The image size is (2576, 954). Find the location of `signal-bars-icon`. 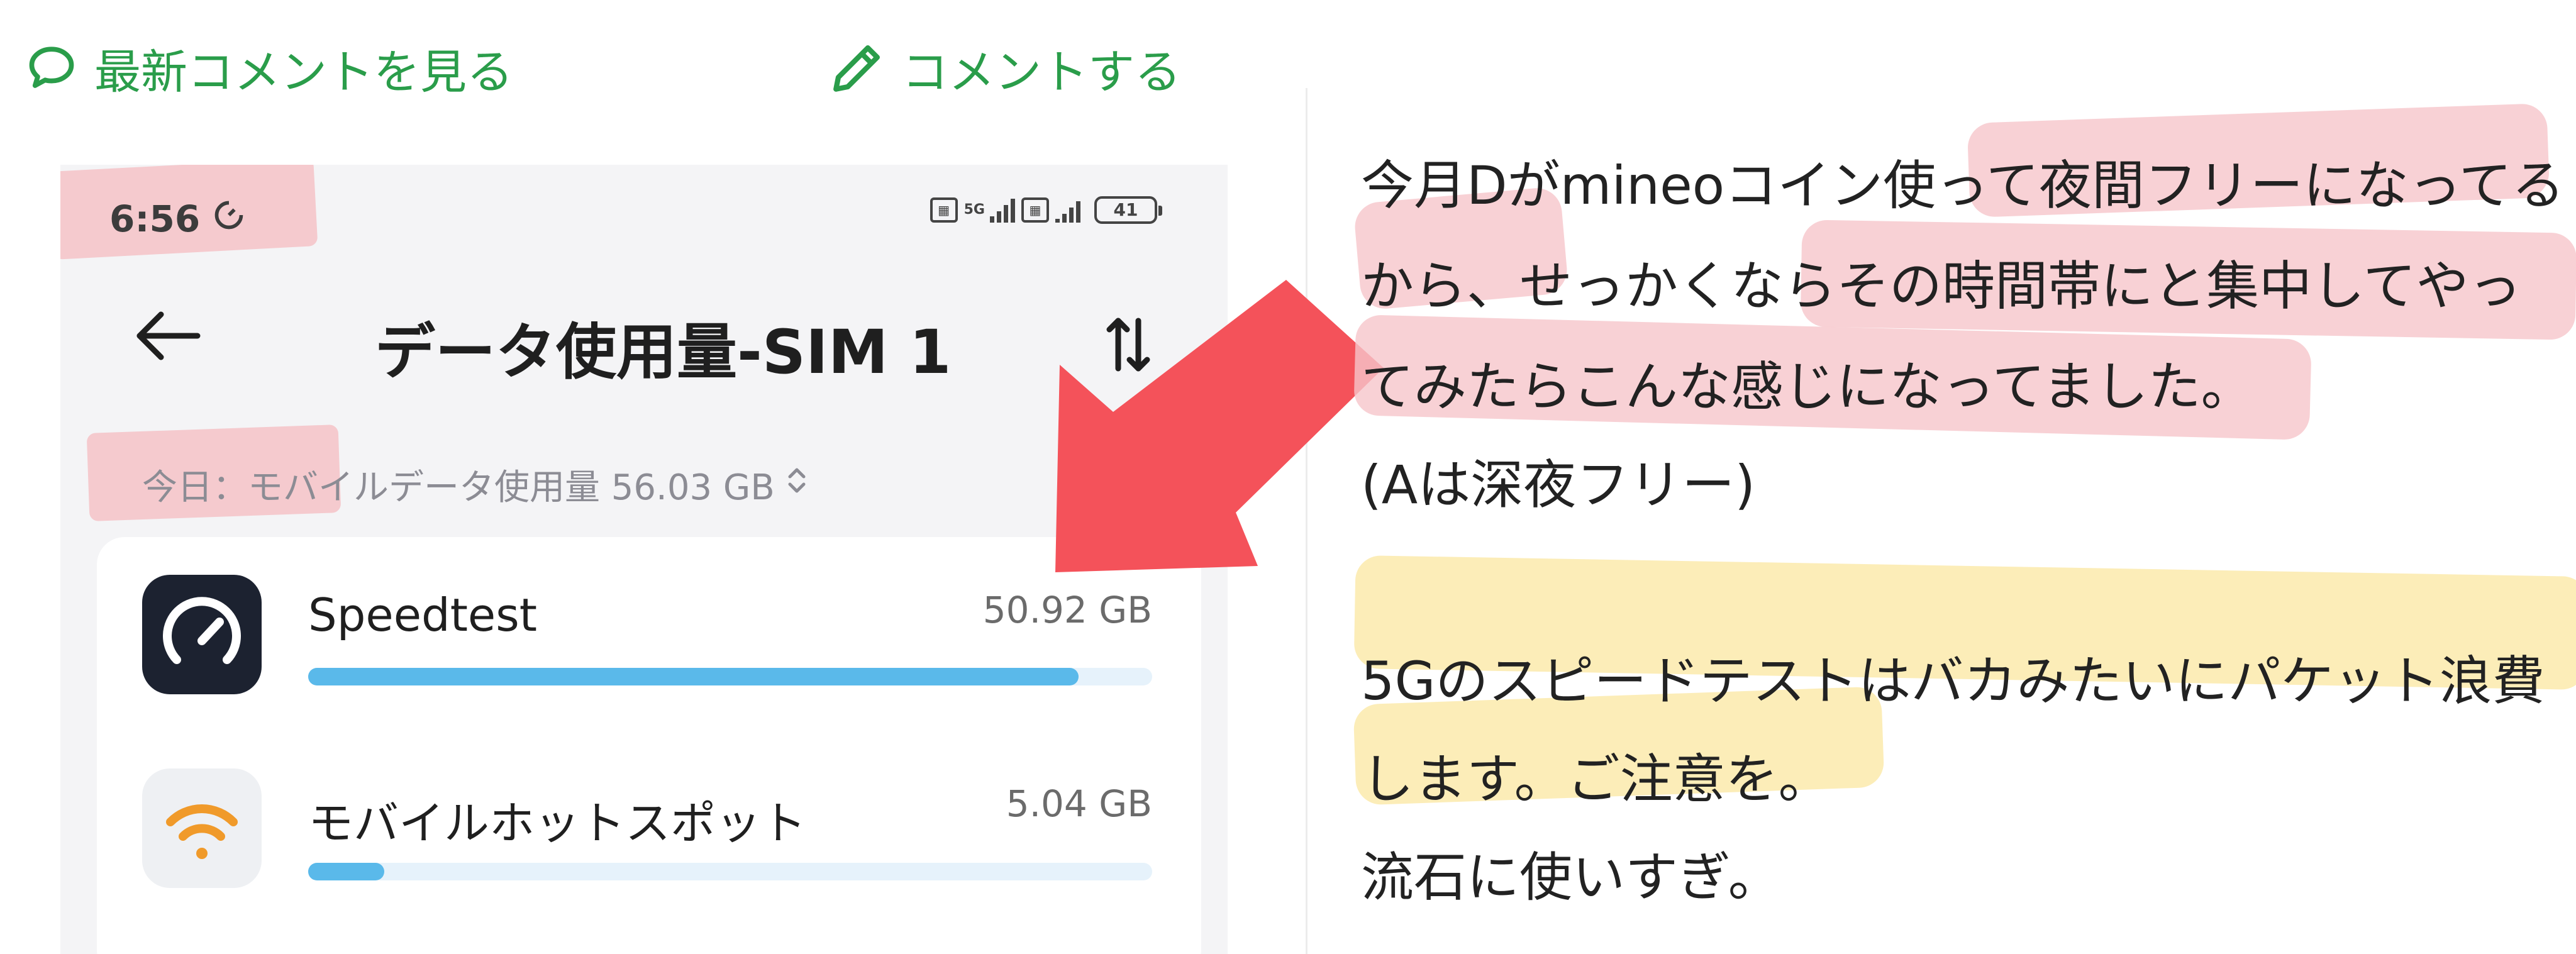

signal-bars-icon is located at coordinates (1002, 210).